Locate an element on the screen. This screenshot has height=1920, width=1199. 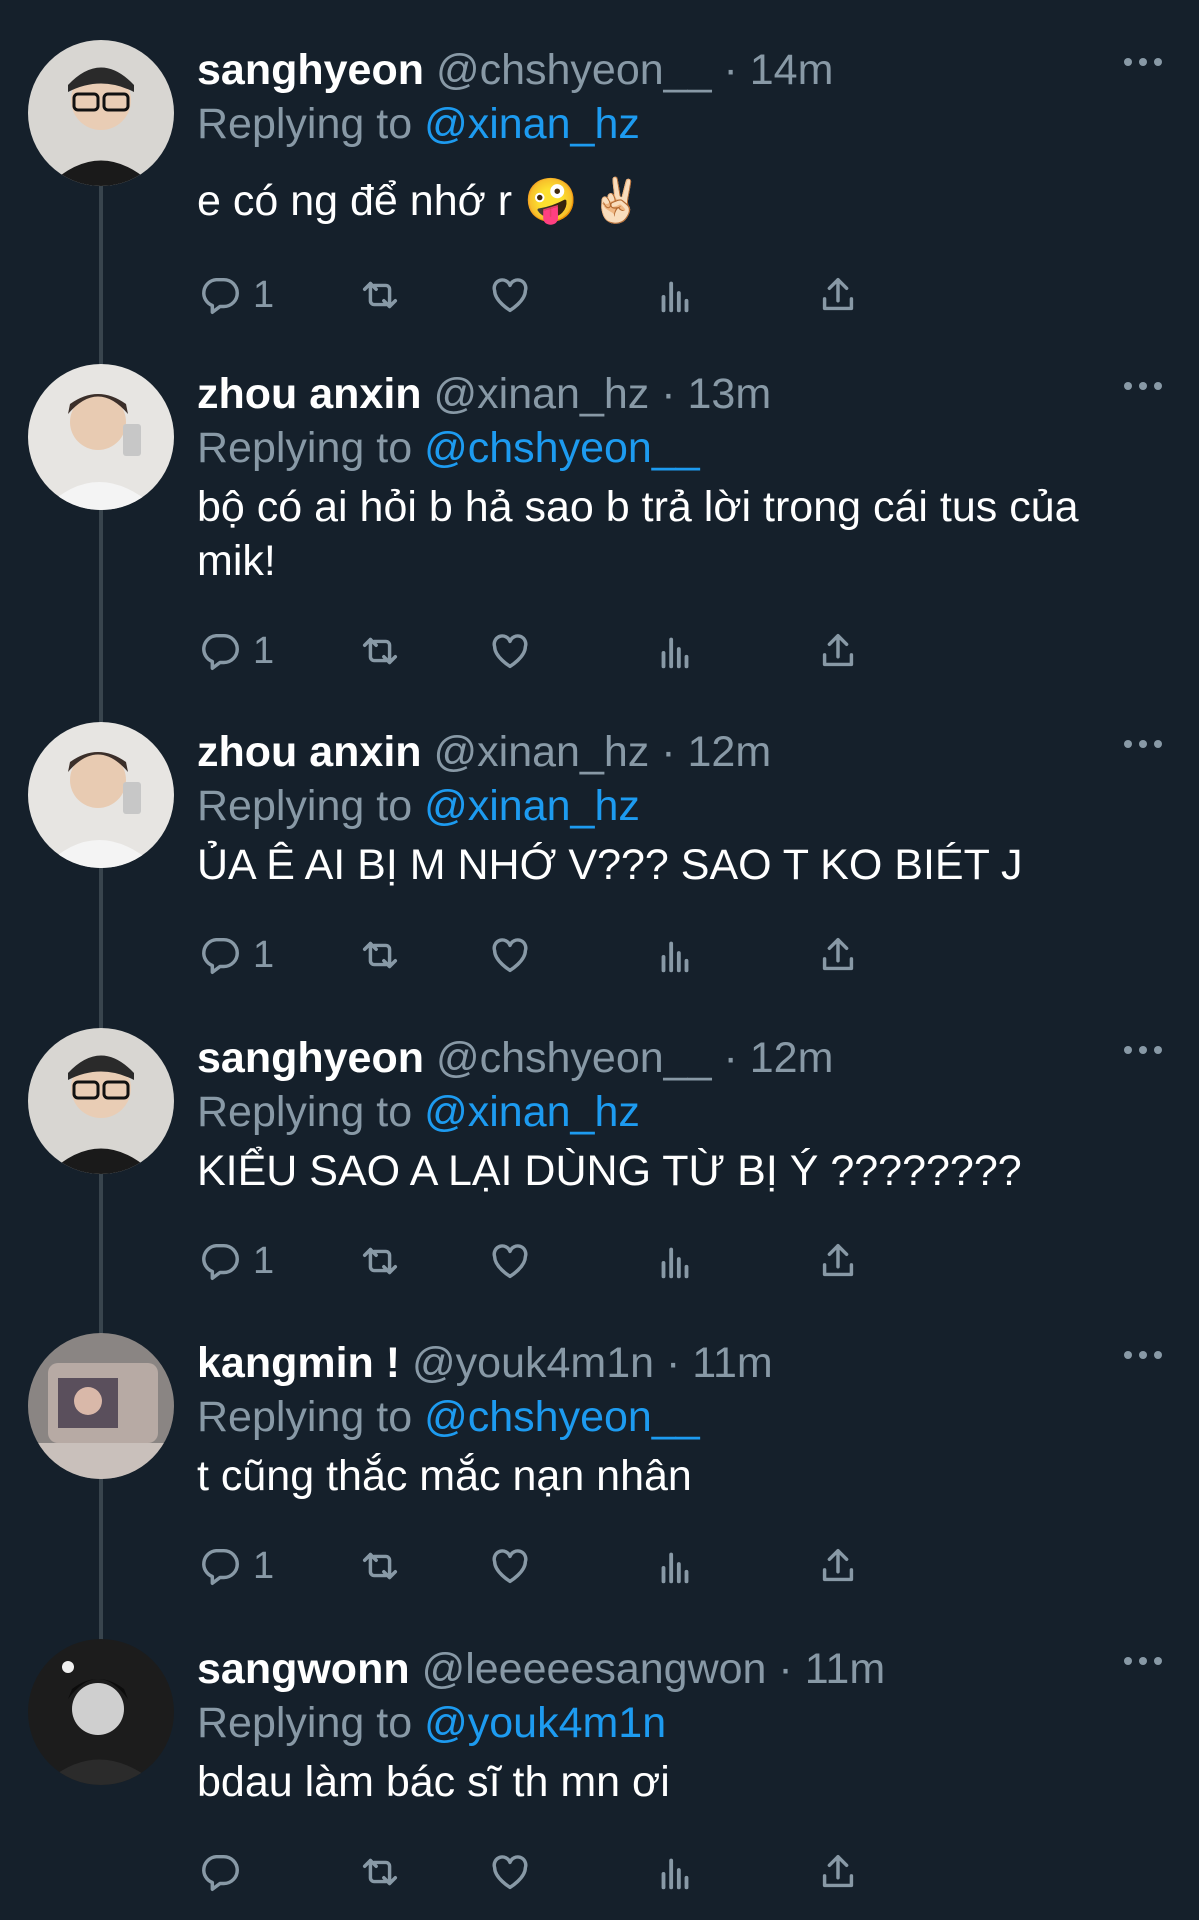
user-handle: @youk4m1n is located at coordinates (533, 1363).